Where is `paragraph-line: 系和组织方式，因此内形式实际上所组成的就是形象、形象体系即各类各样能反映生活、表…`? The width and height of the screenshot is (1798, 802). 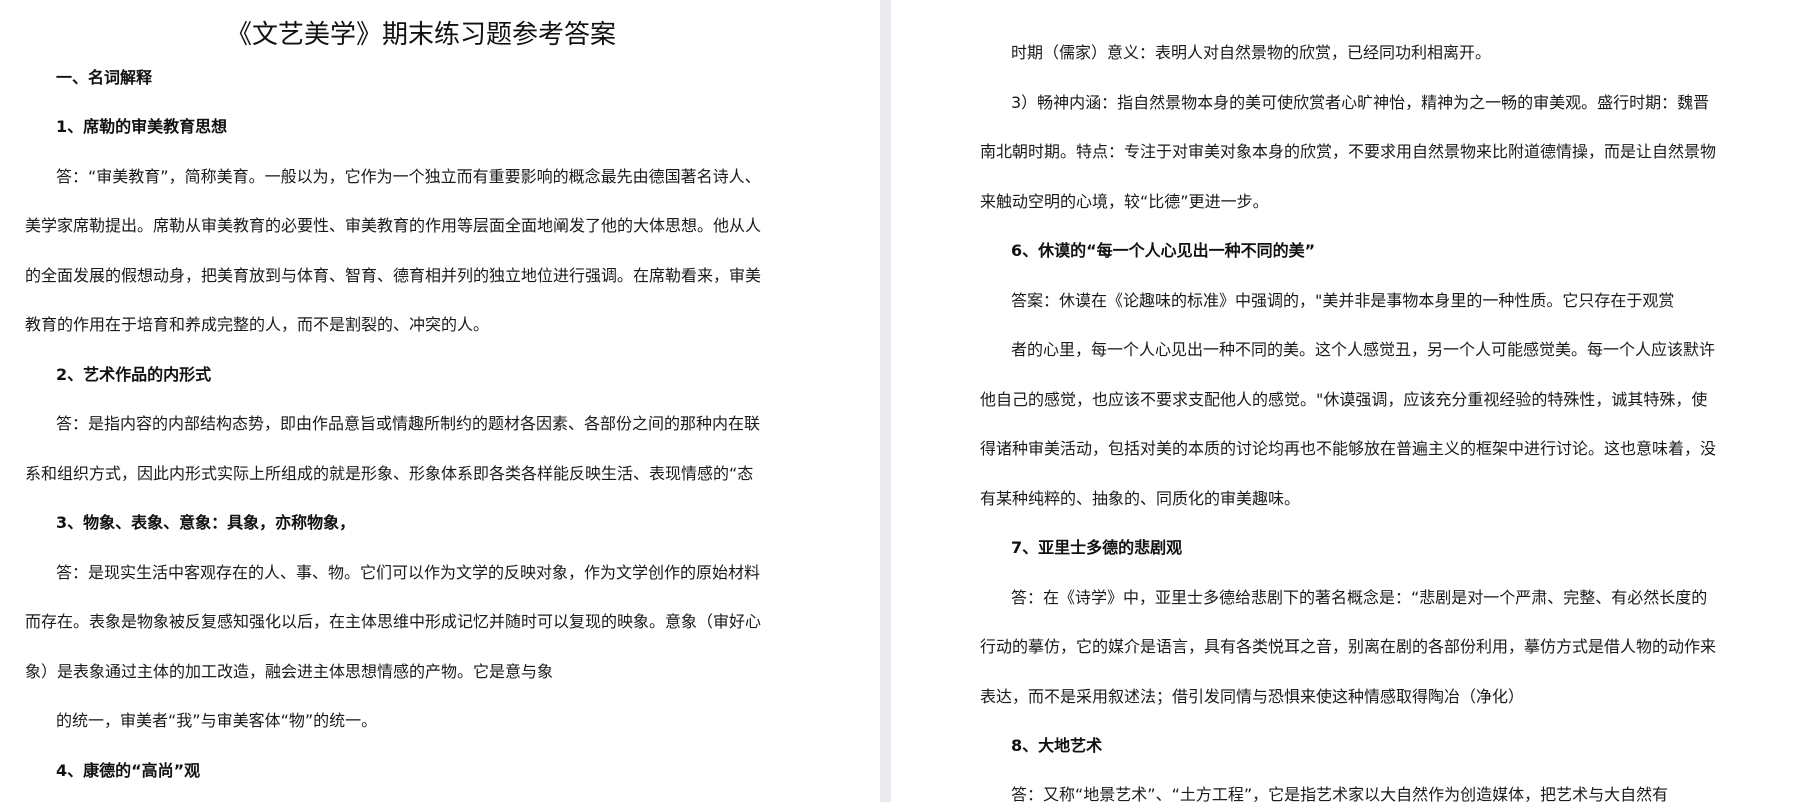
paragraph-line: 系和组织方式，因此内形式实际上所组成的就是形象、形象体系即各类各样能反映生活、表… is located at coordinates (389, 473).